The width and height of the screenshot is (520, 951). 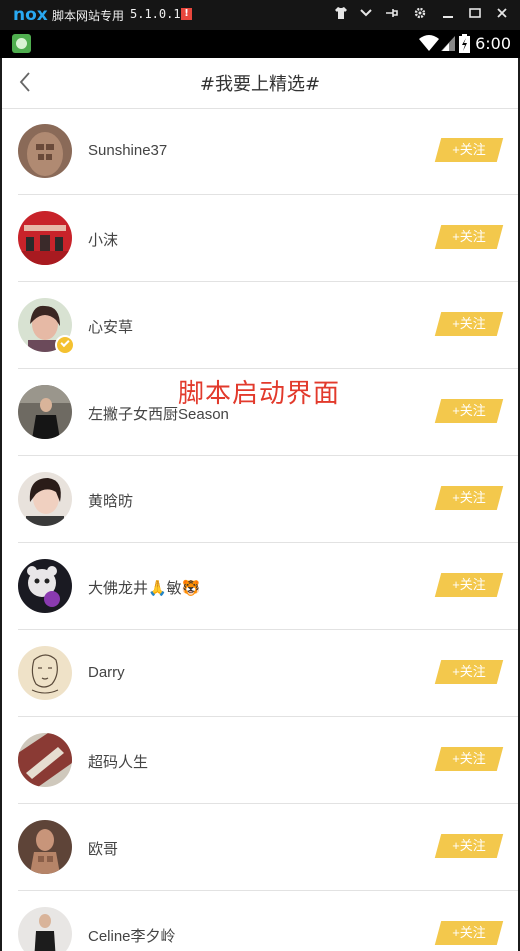 I want to click on user-name: 大佛龙井🙏敏🐯, so click(x=144, y=588).